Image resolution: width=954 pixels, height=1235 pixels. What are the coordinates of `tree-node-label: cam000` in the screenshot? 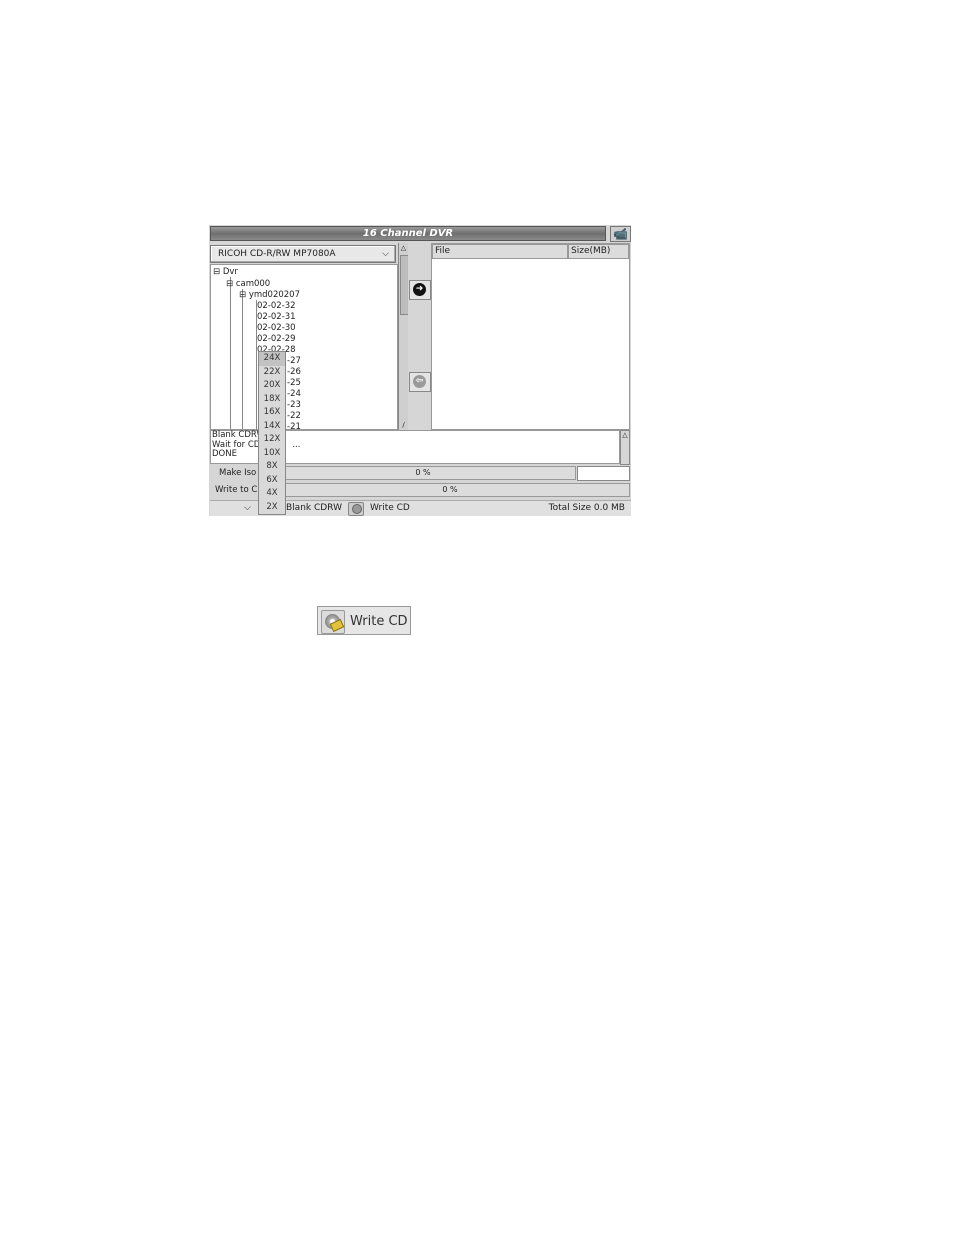 It's located at (253, 284).